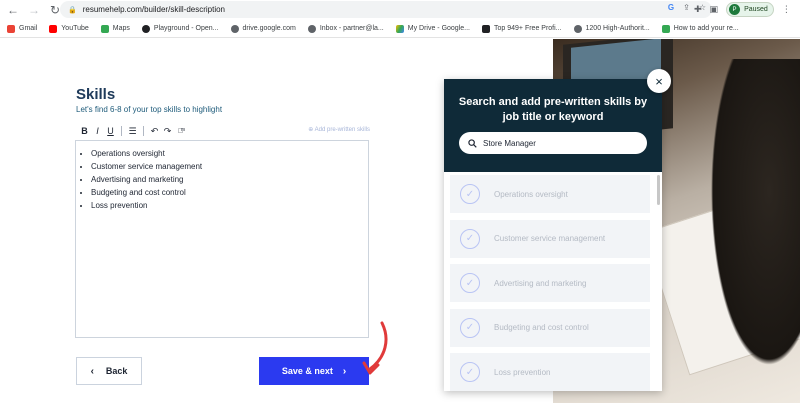 This screenshot has height=403, width=800. I want to click on list-item: Budgeting and cost control, so click(229, 192).